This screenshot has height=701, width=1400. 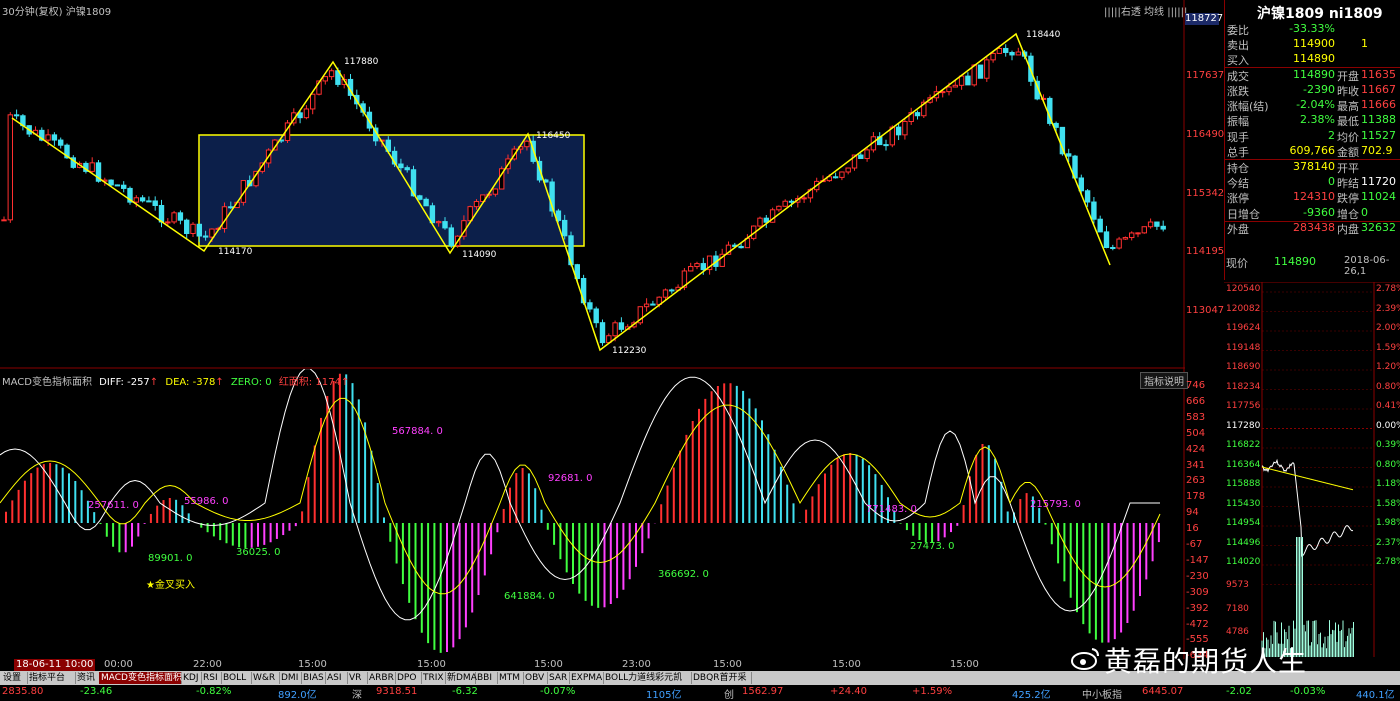 I want to click on tab-bias: BIAS, so click(x=313, y=678).